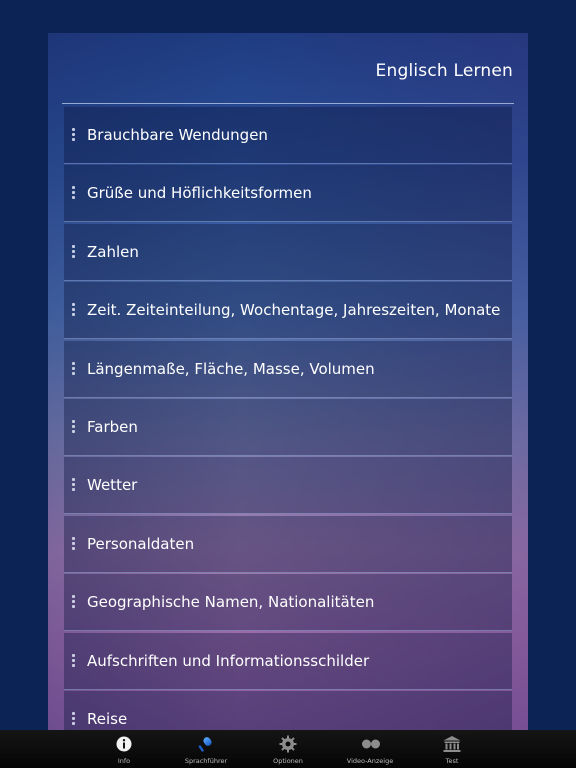 The height and width of the screenshot is (768, 576). Describe the element at coordinates (231, 602) in the screenshot. I see `list-item-label: Geographische Namen, Nationalitäten` at that location.